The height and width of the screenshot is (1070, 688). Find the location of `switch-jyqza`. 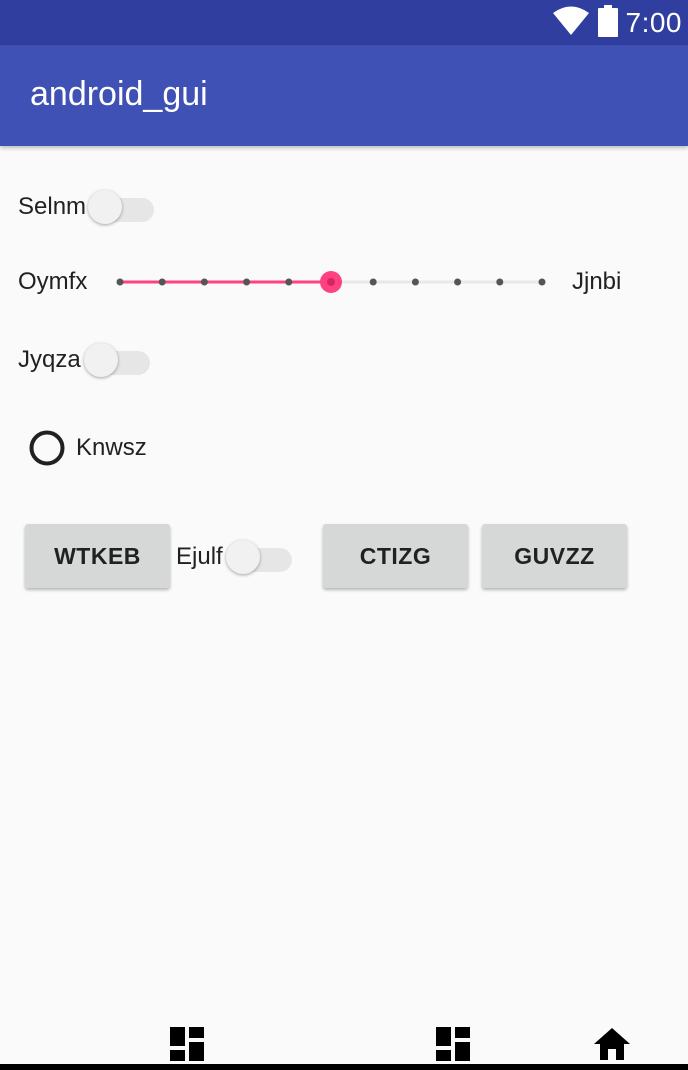

switch-jyqza is located at coordinates (119, 360).